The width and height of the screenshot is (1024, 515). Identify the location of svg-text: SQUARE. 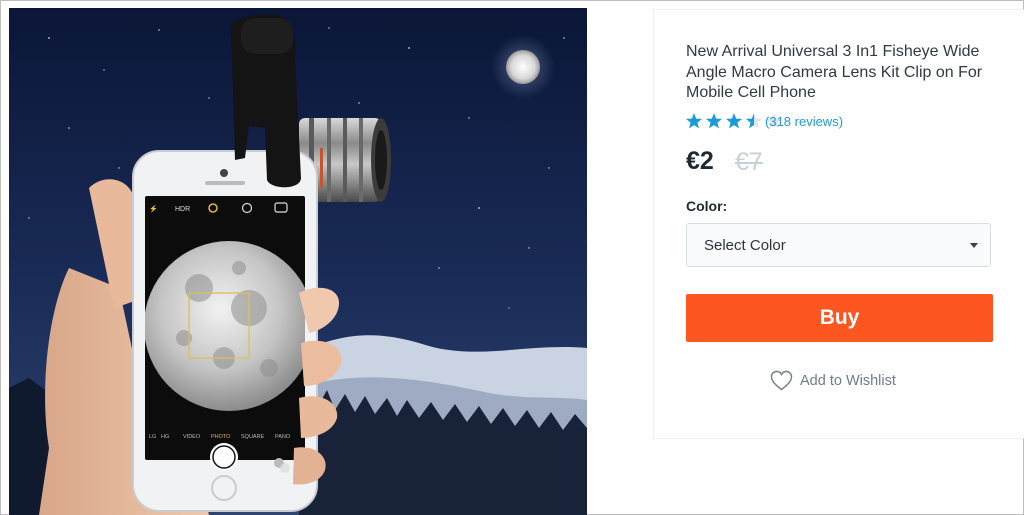
(253, 437).